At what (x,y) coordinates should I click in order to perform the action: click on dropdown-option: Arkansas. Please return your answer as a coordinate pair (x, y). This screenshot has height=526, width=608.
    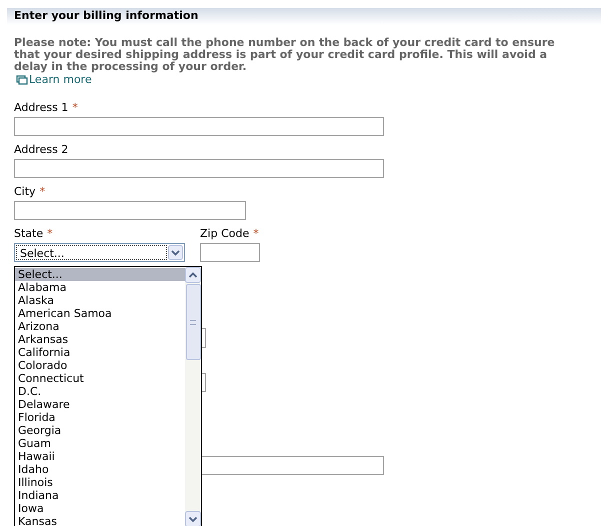
    Looking at the image, I should click on (100, 339).